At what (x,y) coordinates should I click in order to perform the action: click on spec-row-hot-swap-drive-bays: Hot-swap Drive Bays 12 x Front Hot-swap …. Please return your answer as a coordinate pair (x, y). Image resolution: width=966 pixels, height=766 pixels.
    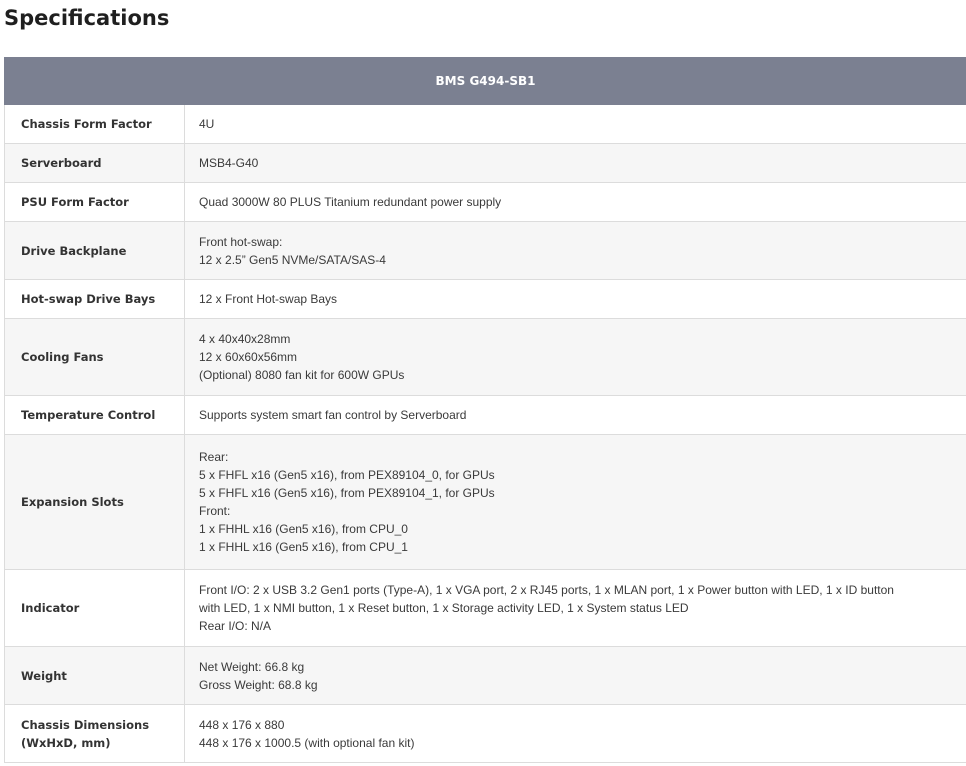
    Looking at the image, I should click on (485, 299).